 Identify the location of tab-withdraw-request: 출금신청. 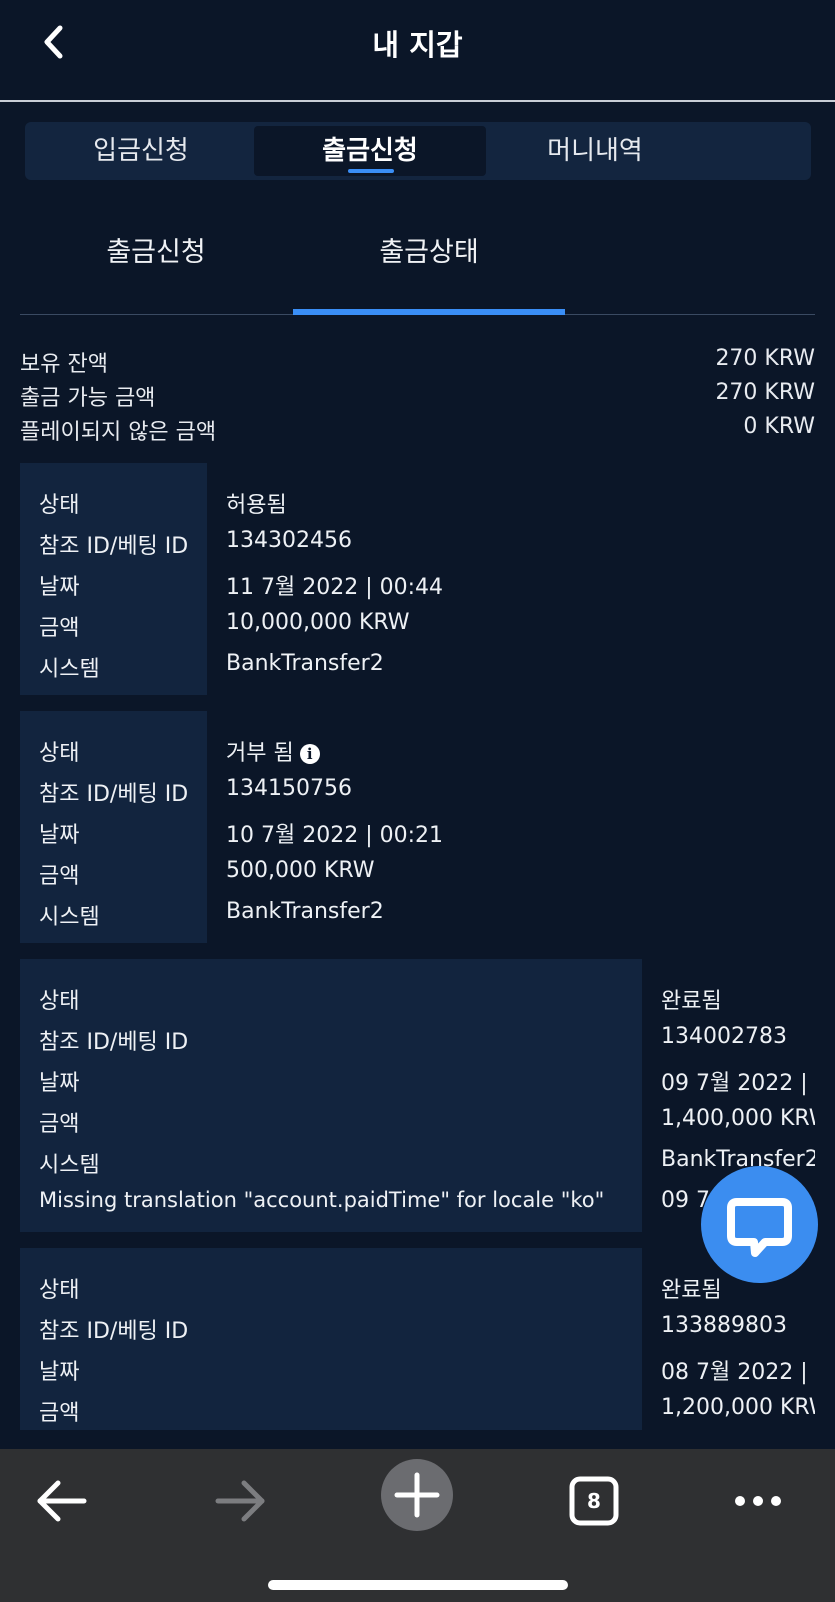
(370, 151).